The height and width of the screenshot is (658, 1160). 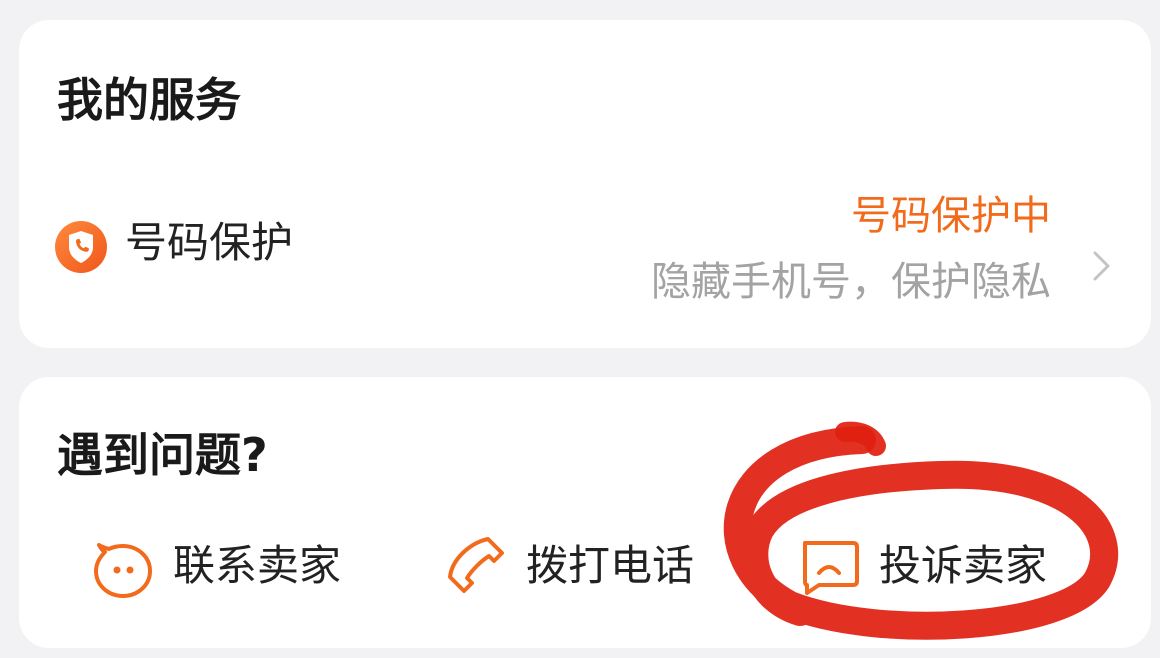 I want to click on chevron-right-icon, so click(x=1101, y=266).